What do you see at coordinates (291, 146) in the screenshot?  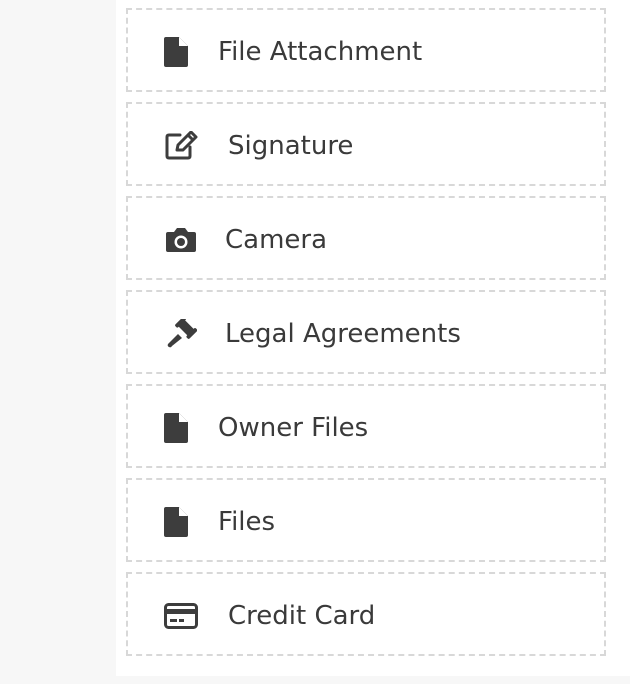 I see `field-label: Signature` at bounding box center [291, 146].